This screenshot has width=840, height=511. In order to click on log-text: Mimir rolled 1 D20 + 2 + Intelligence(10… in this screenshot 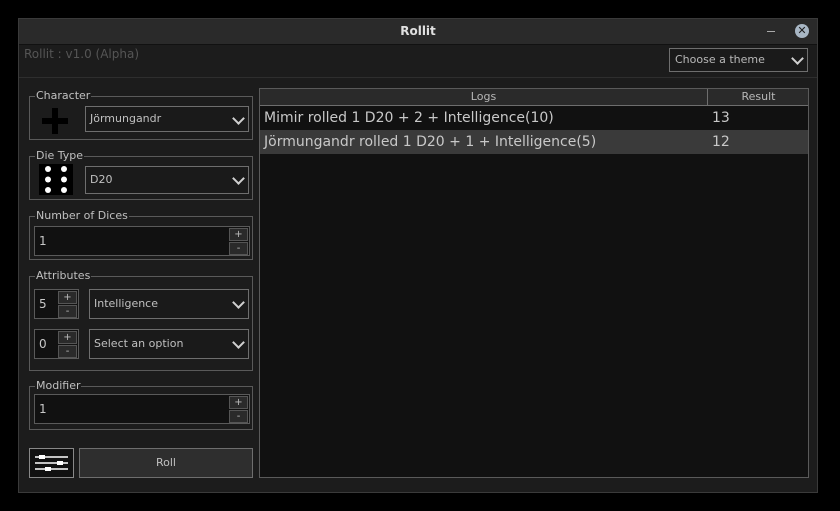, I will do `click(409, 118)`.